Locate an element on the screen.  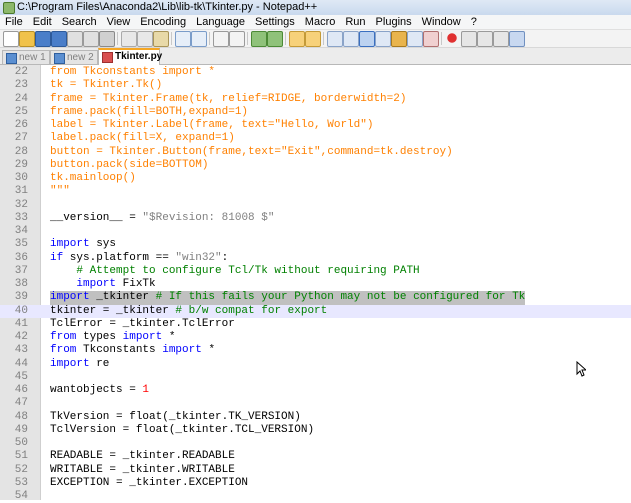
menu-language: Language is located at coordinates (220, 22).